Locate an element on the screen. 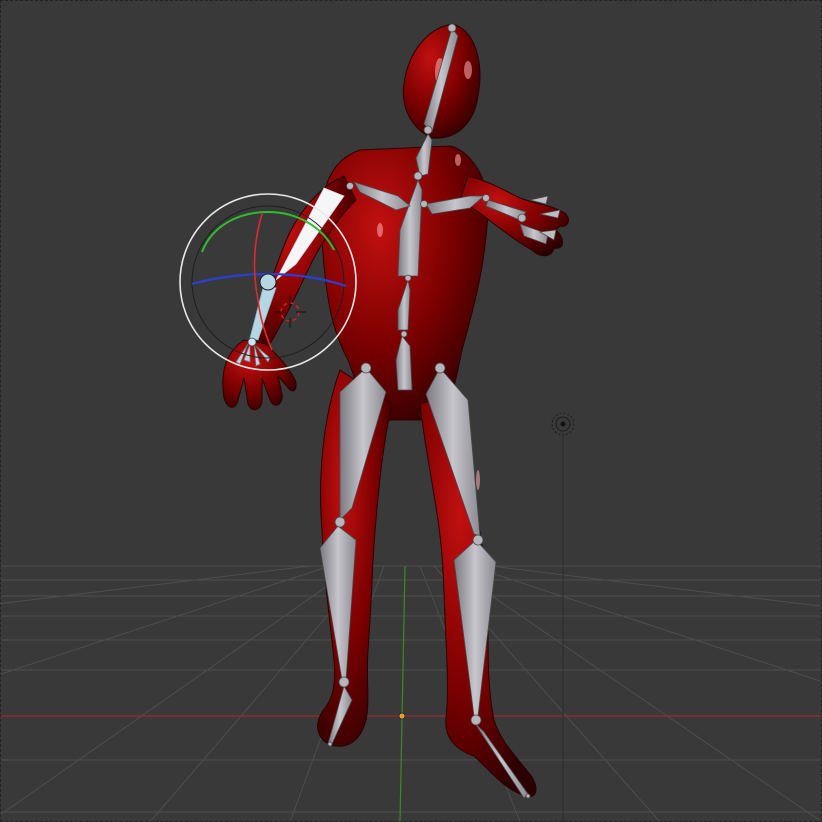  y-axis-line is located at coordinates (402, 693).